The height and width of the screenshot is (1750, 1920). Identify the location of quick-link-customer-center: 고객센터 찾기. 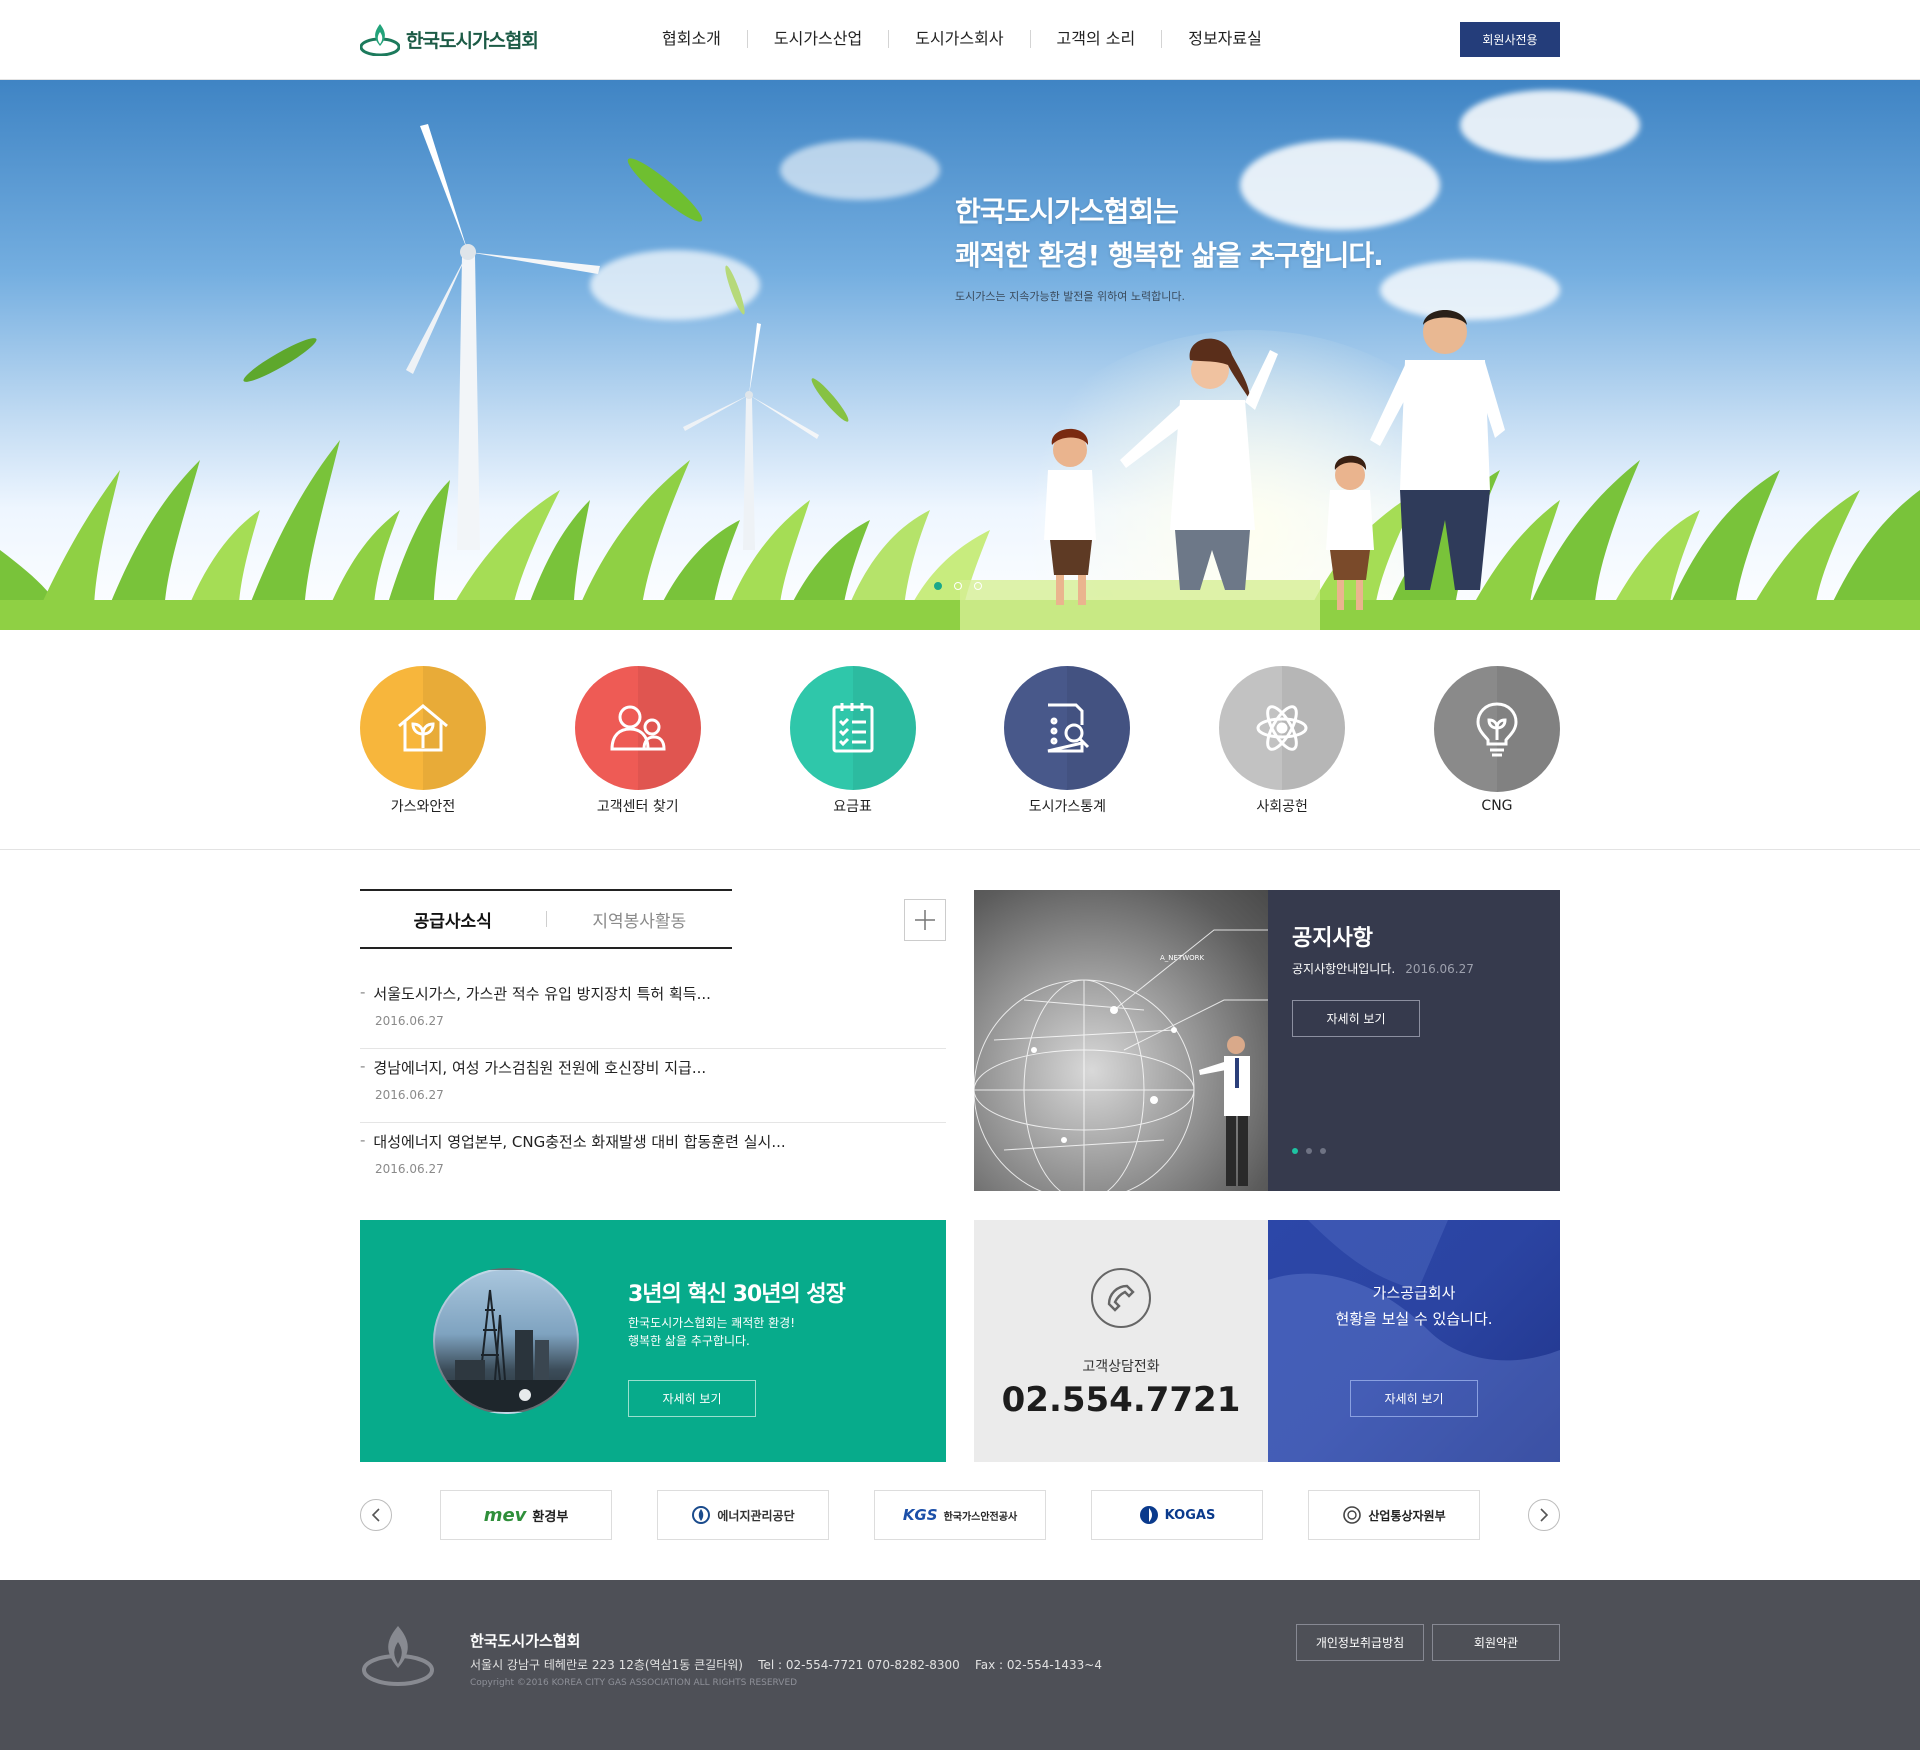
(637, 741).